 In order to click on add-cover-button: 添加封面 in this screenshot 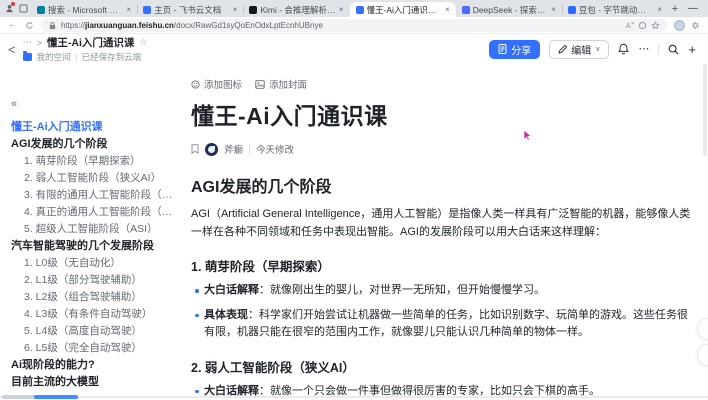, I will do `click(281, 84)`.